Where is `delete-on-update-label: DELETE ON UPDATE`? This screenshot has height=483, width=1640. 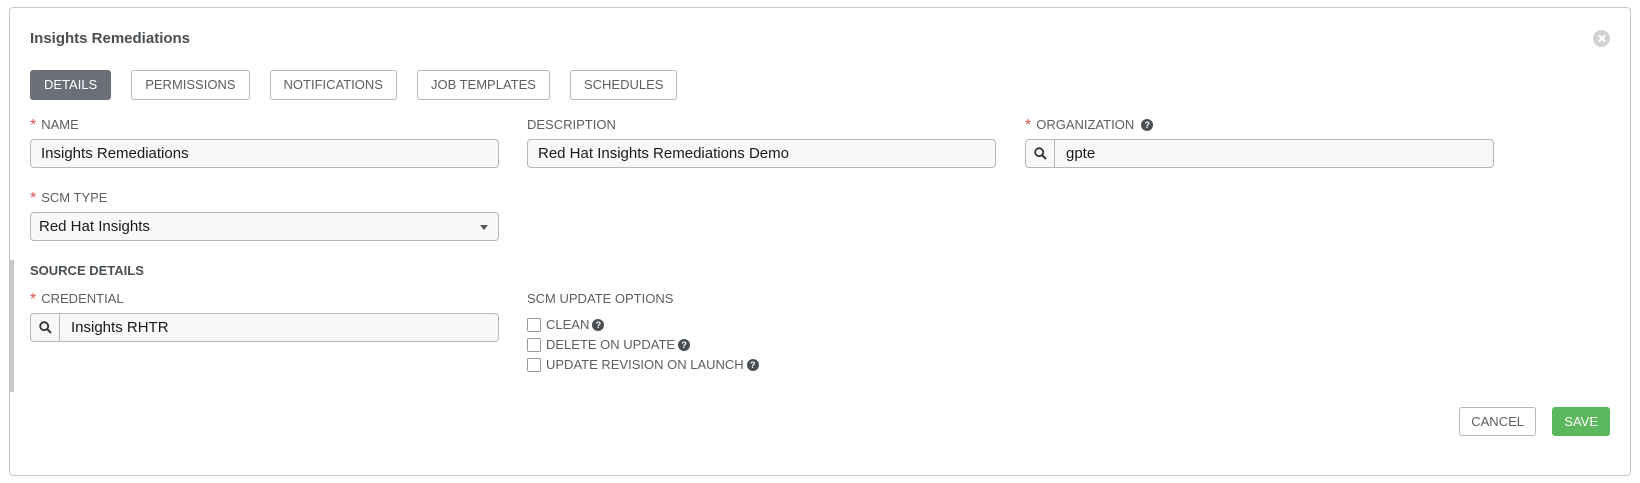 delete-on-update-label: DELETE ON UPDATE is located at coordinates (611, 344).